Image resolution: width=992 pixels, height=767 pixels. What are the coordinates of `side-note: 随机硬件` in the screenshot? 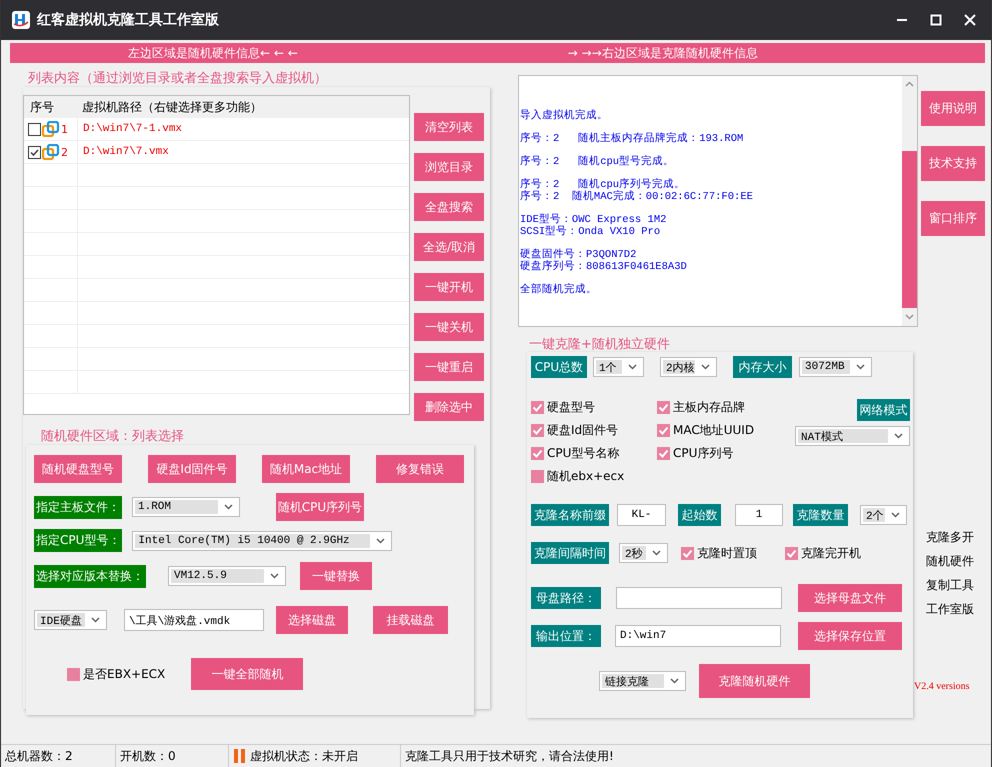 It's located at (950, 561).